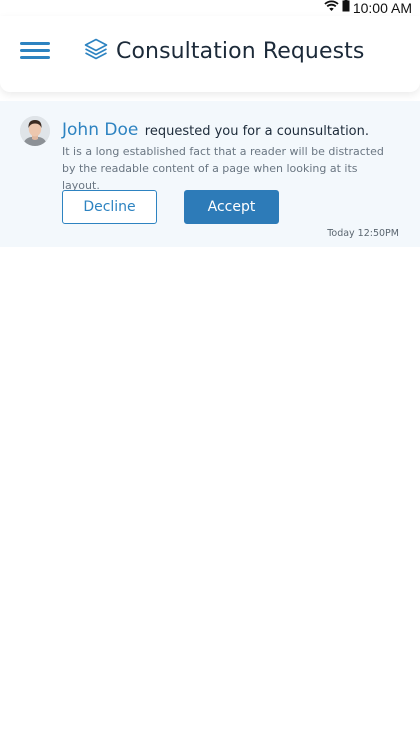 The width and height of the screenshot is (420, 747). What do you see at coordinates (109, 207) in the screenshot?
I see `decline-button: Decline` at bounding box center [109, 207].